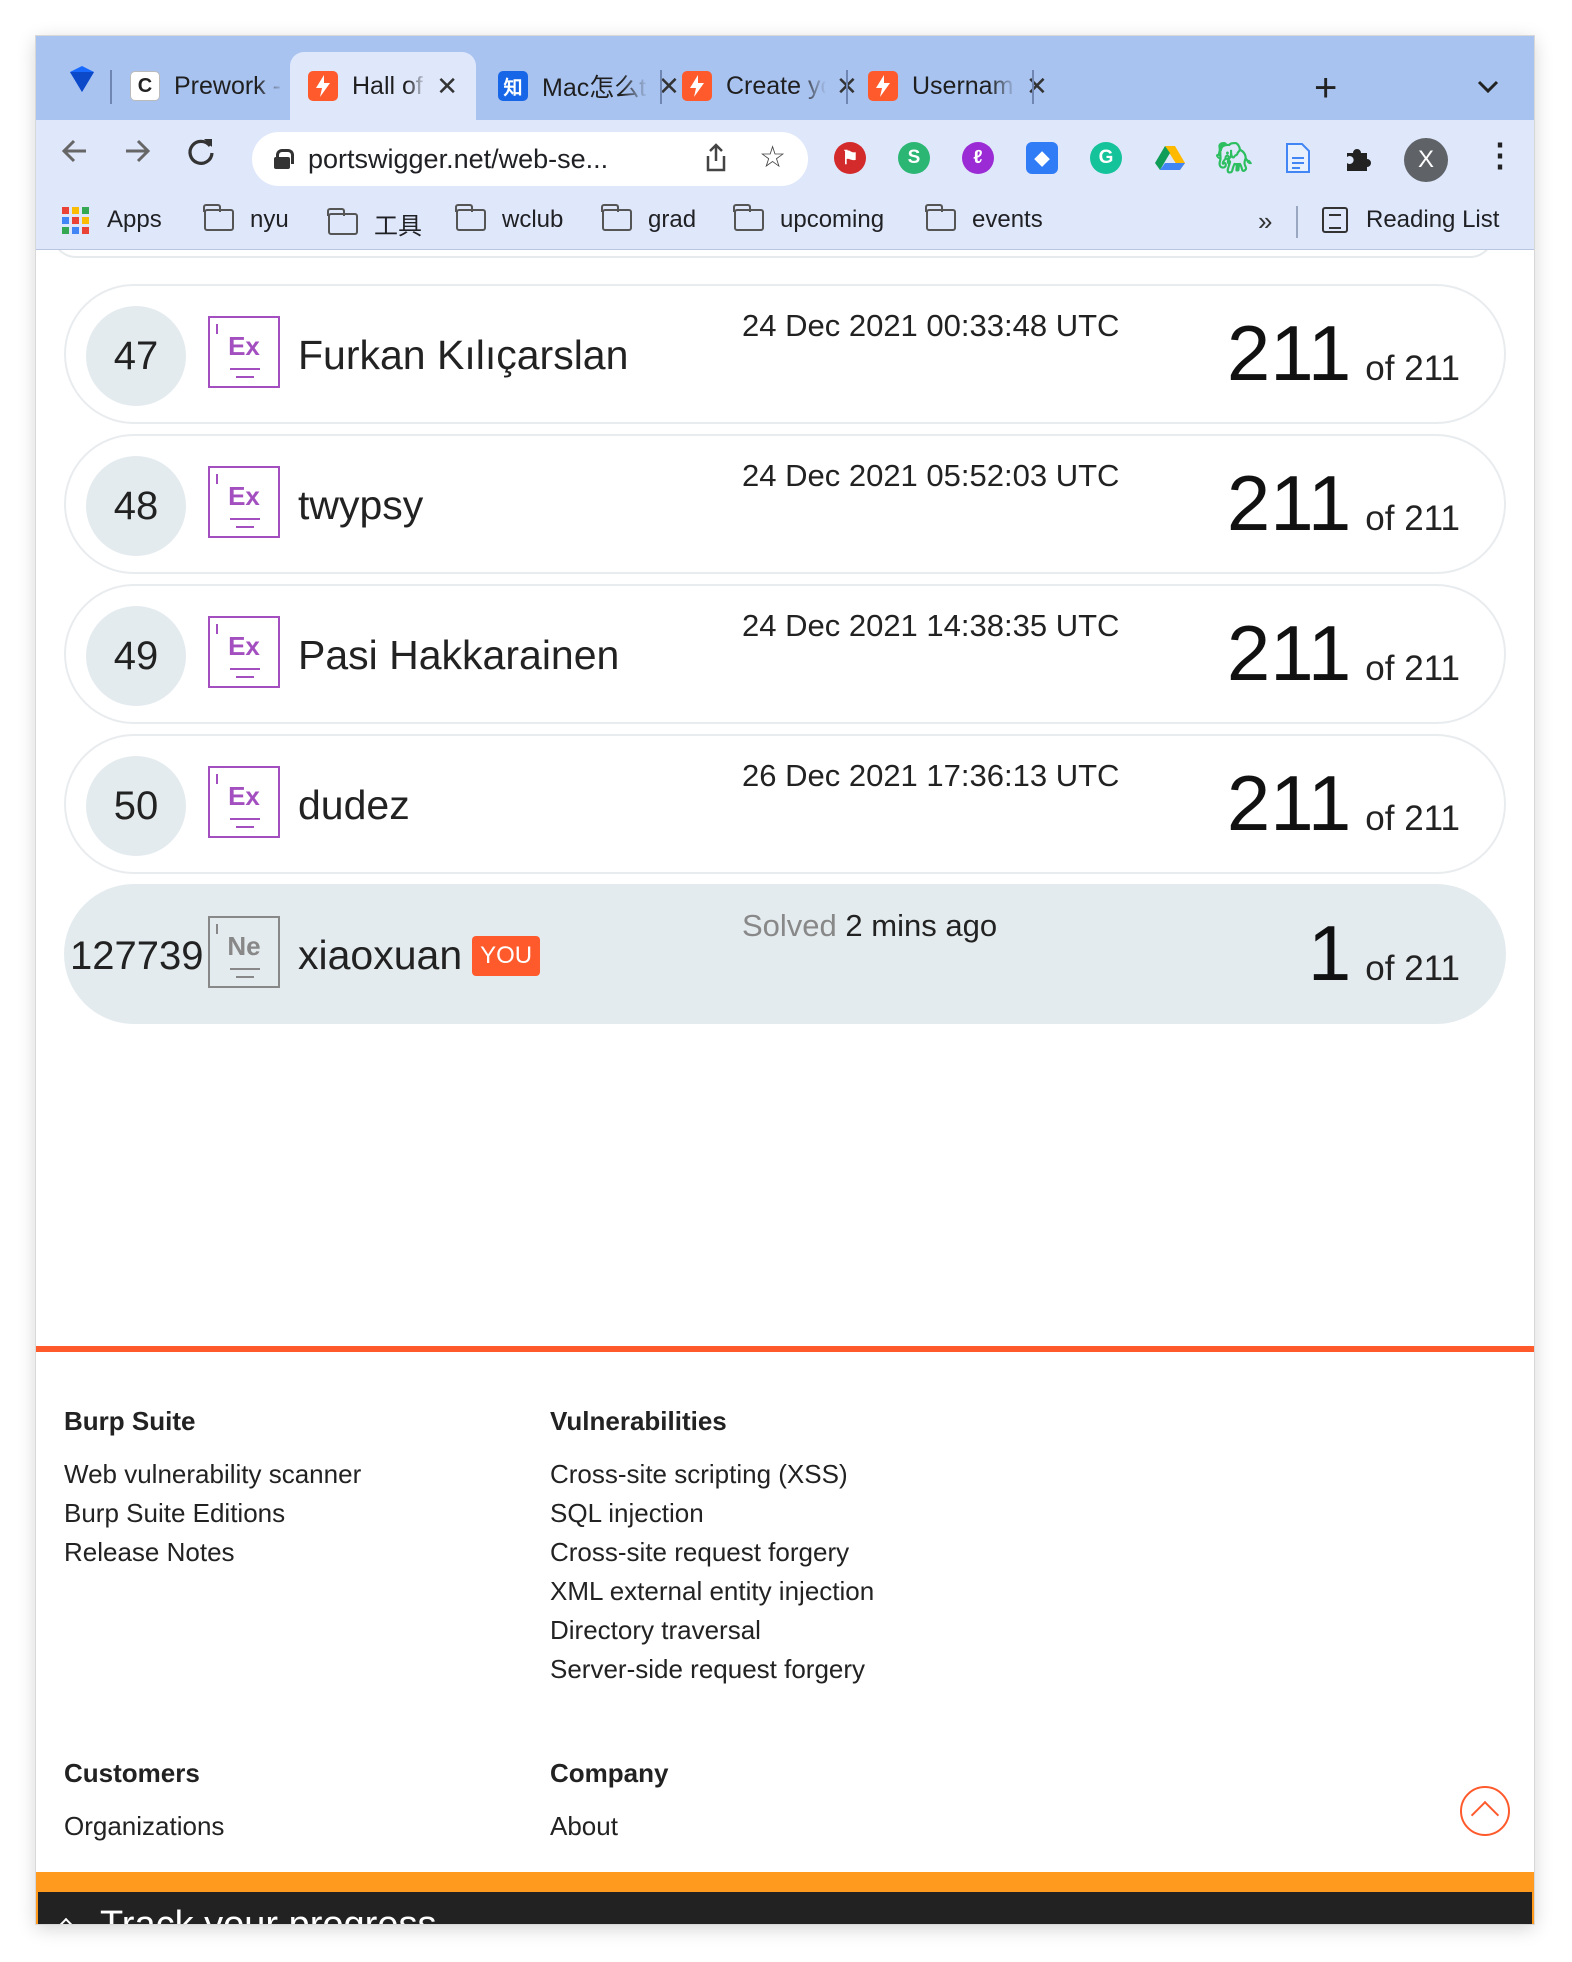 This screenshot has height=1962, width=1572. I want to click on chevron-up-icon, so click(66, 1920).